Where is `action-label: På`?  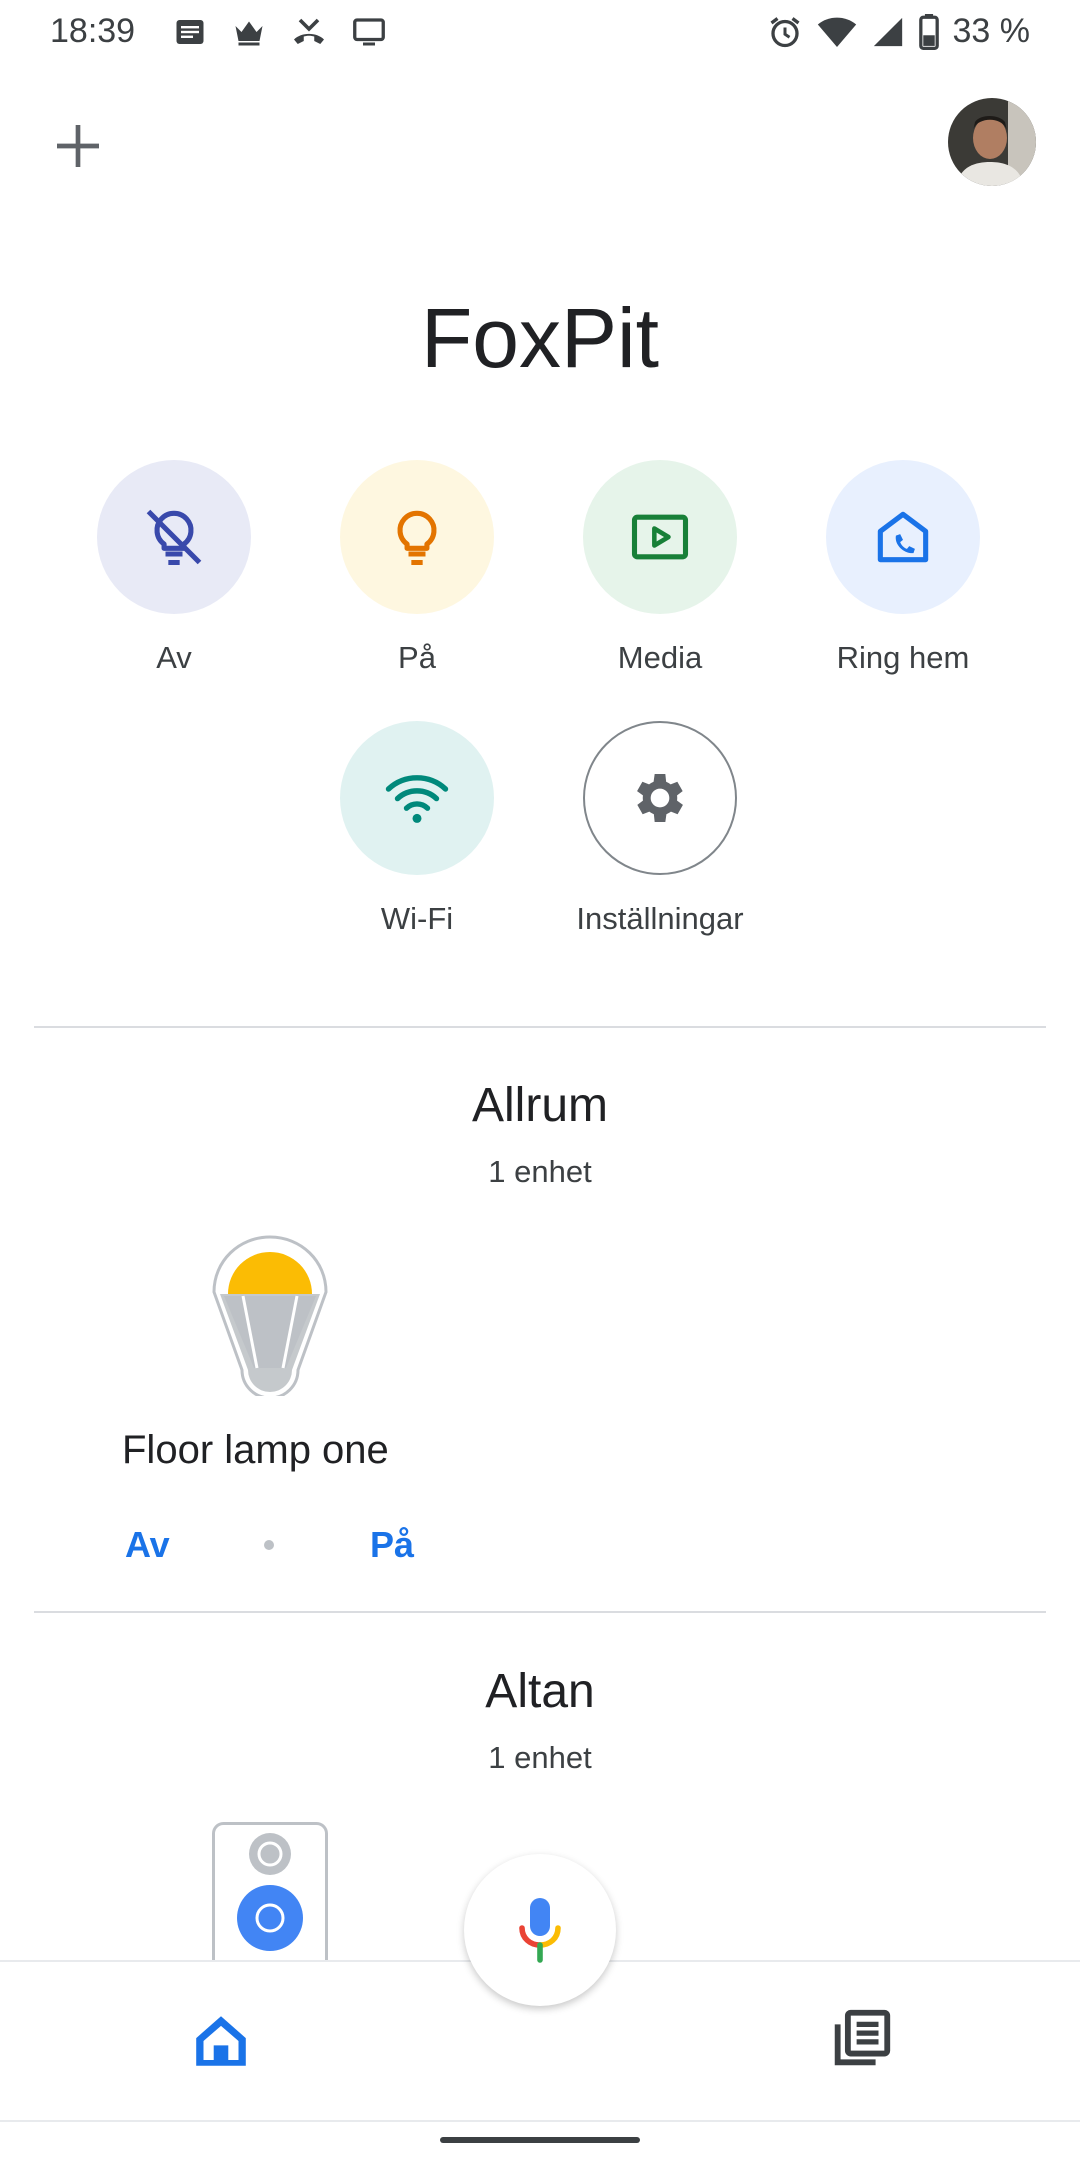
action-label: På is located at coordinates (417, 657).